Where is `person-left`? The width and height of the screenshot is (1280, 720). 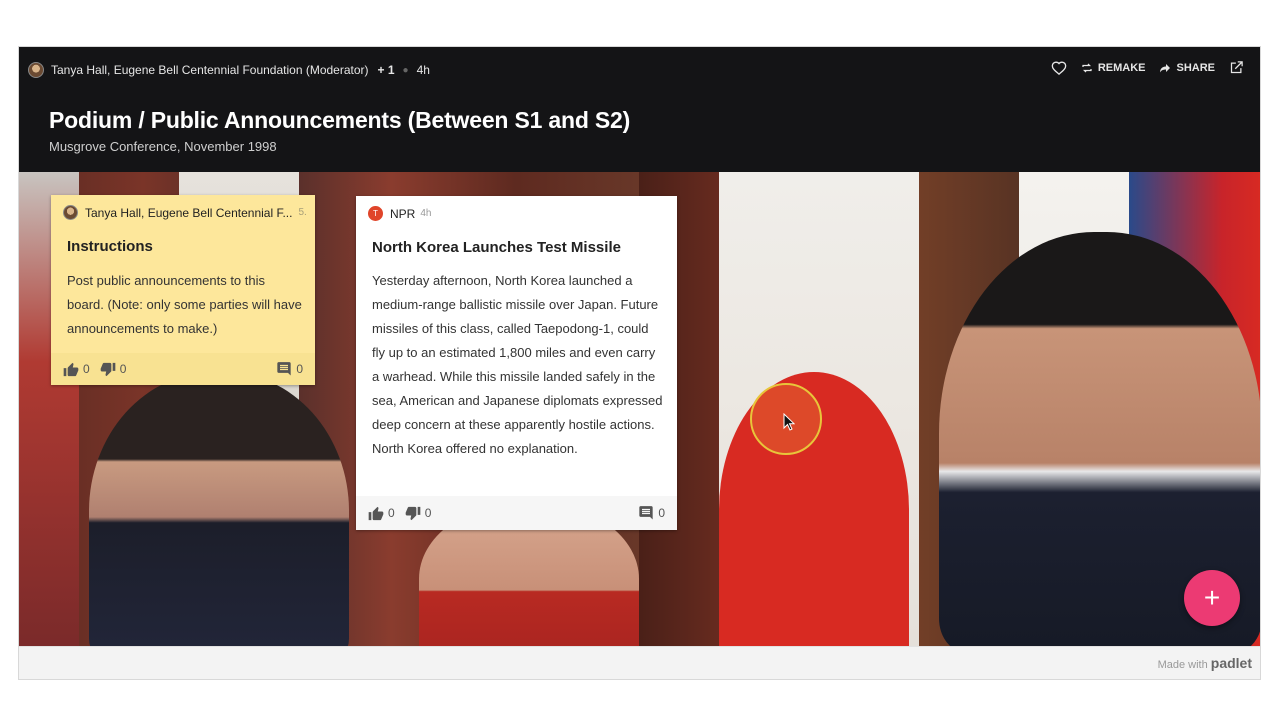
person-left is located at coordinates (219, 510).